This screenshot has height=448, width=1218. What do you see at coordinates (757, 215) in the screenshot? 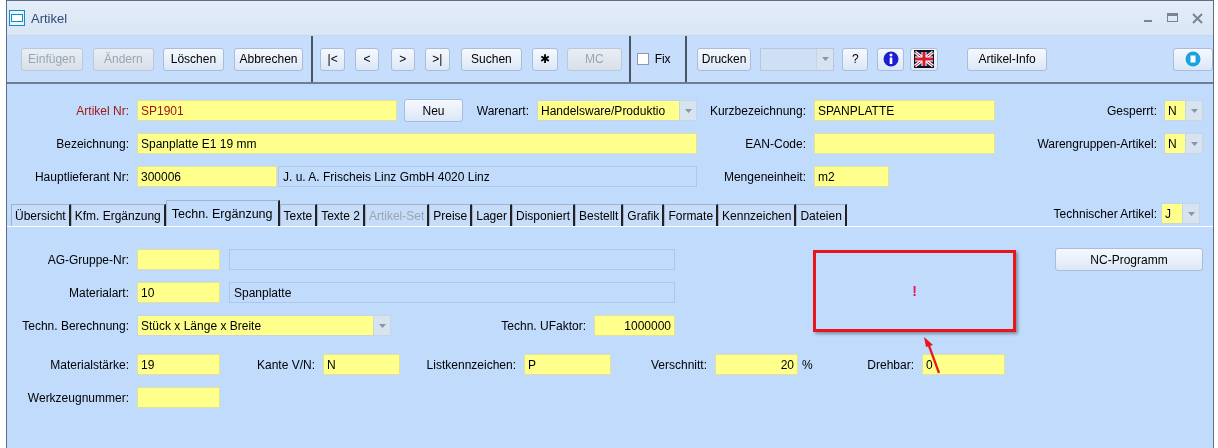
I see `tab: Kennzeichen` at bounding box center [757, 215].